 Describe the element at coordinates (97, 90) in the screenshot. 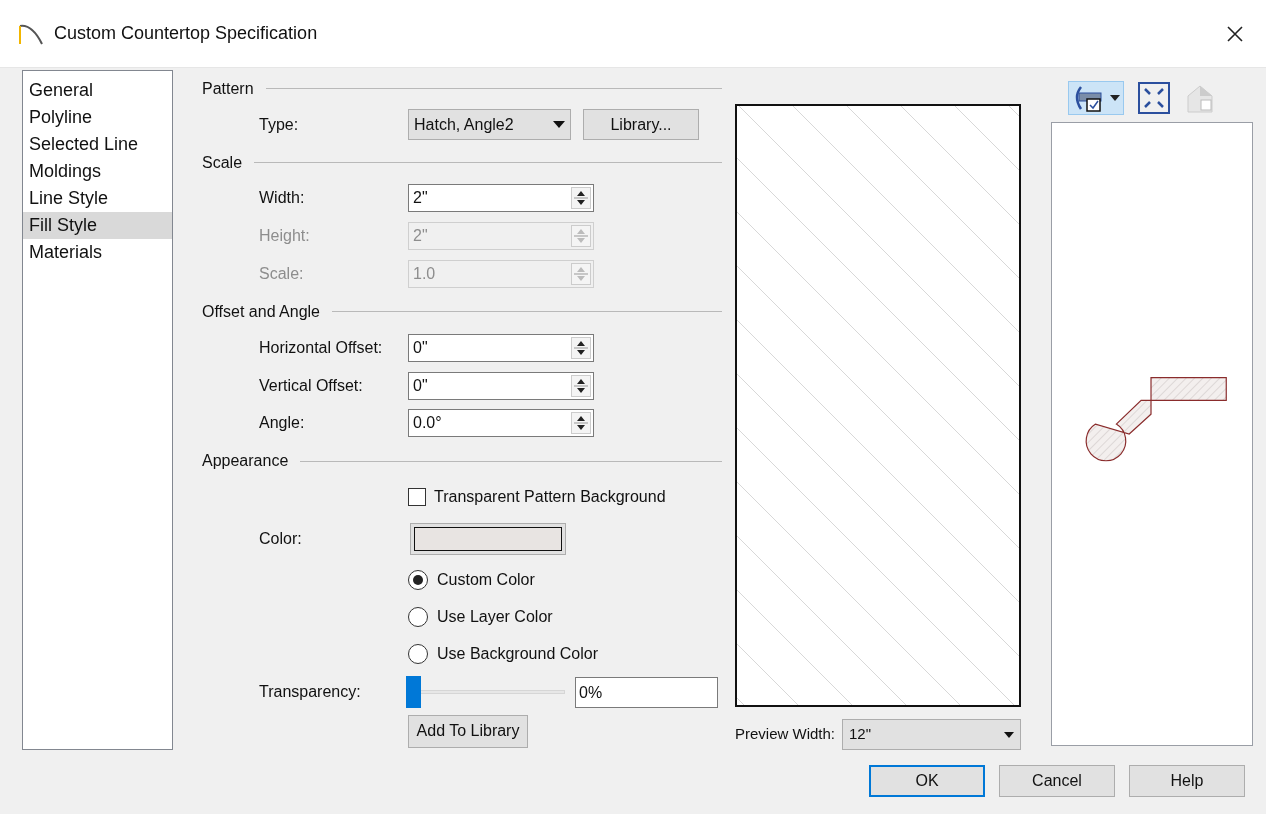

I see `sidebar-item: General` at that location.